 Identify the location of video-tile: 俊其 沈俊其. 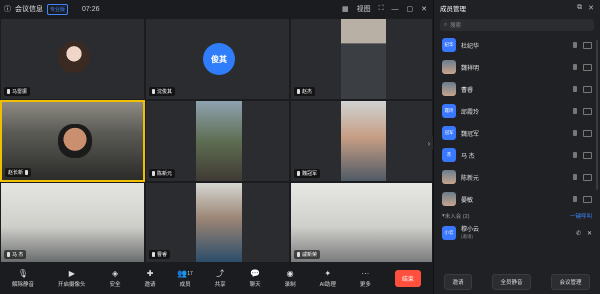
(217, 59).